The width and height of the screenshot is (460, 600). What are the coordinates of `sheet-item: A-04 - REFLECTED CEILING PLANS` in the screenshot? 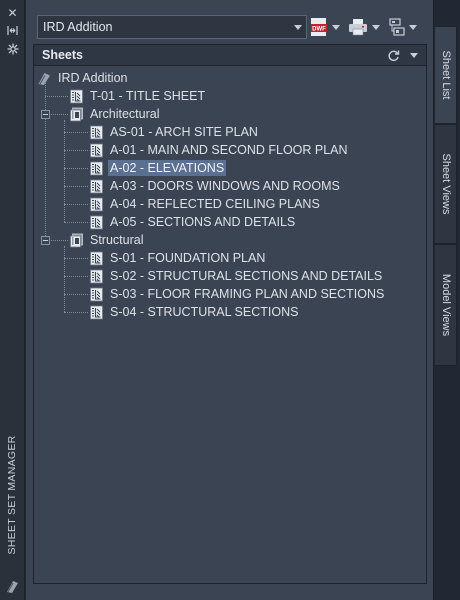 It's located at (205, 204).